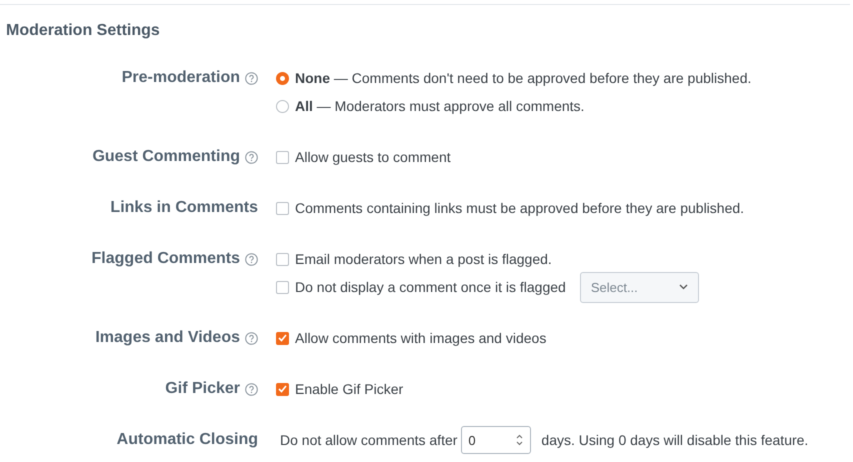 Image resolution: width=853 pixels, height=462 pixels. What do you see at coordinates (166, 259) in the screenshot?
I see `setting-label: Flagged Comments` at bounding box center [166, 259].